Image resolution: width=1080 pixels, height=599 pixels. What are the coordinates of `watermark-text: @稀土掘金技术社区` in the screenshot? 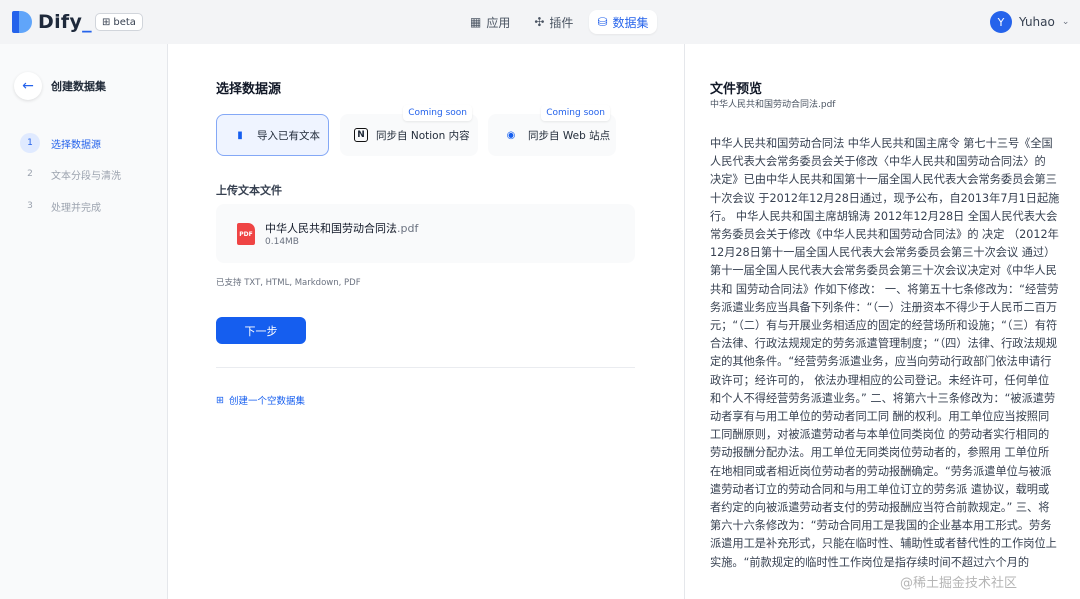 It's located at (959, 583).